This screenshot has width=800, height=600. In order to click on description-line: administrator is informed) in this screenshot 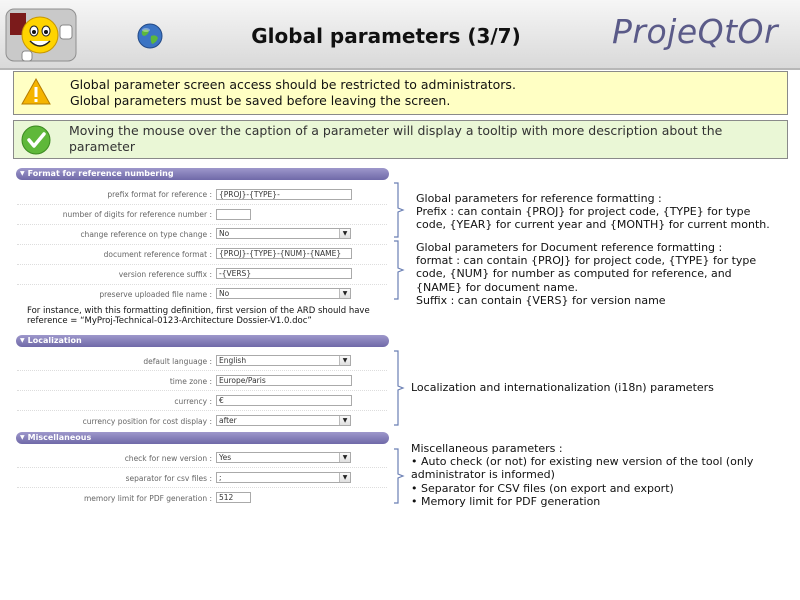, I will do `click(483, 475)`.